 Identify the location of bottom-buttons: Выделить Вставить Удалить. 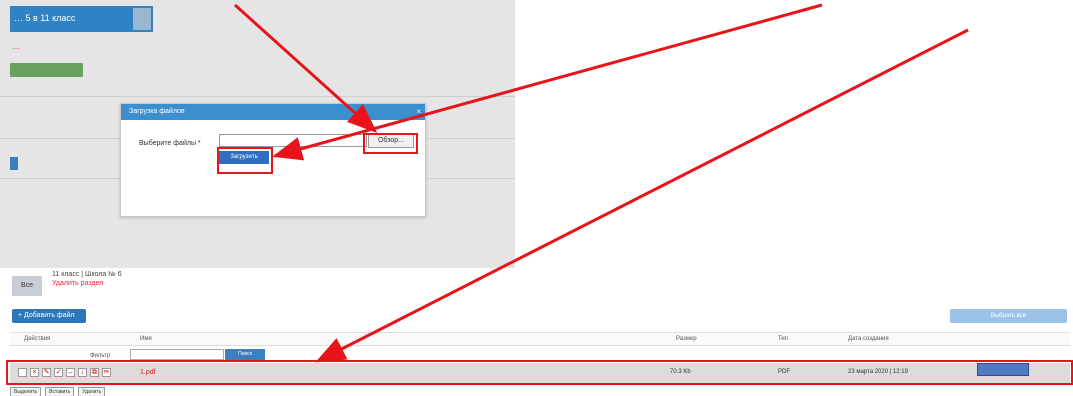
(58, 391).